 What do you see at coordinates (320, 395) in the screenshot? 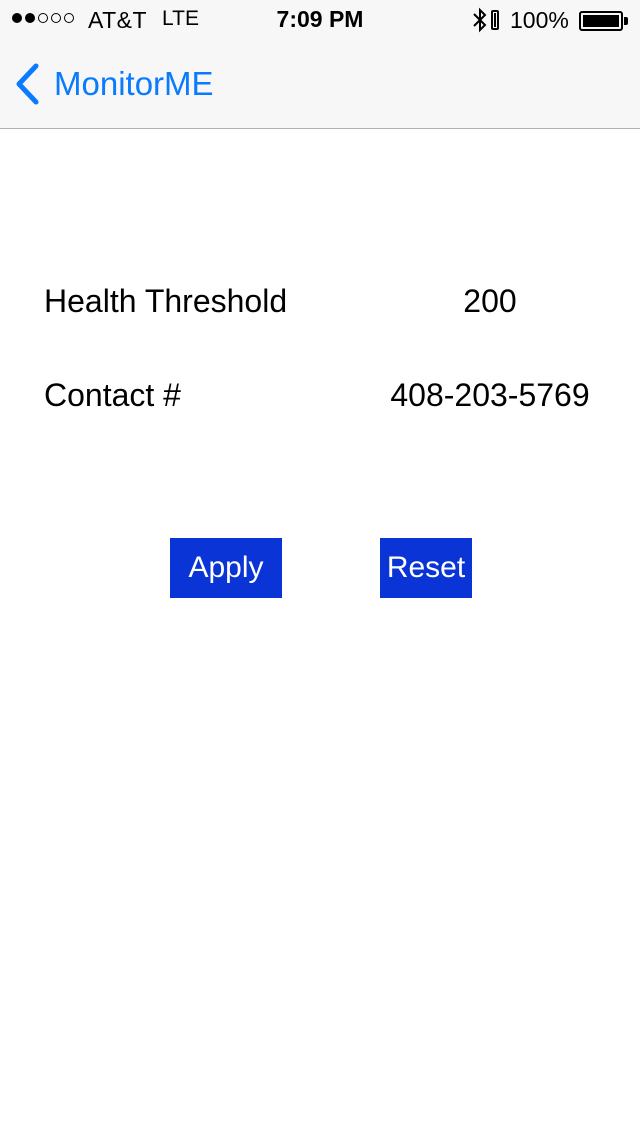
I see `contact-row: Contact #` at bounding box center [320, 395].